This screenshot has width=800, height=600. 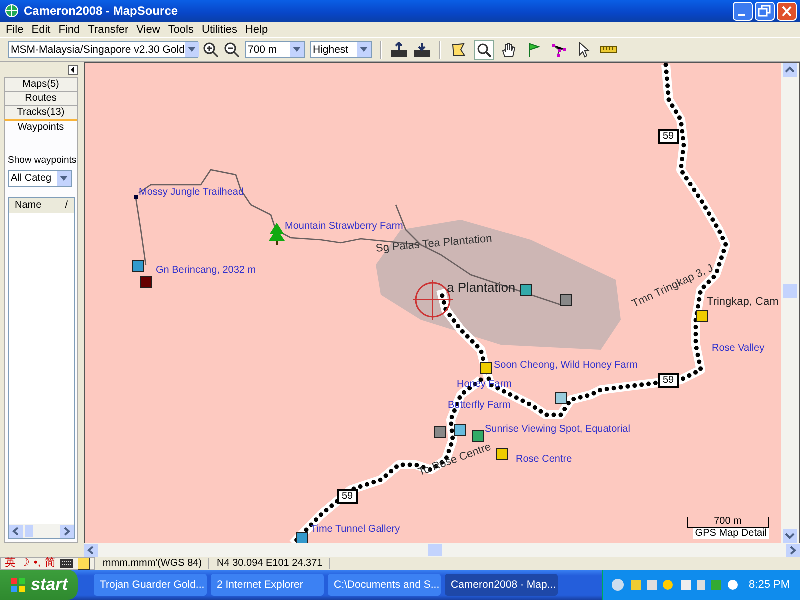 What do you see at coordinates (39, 585) in the screenshot?
I see `start-button: start` at bounding box center [39, 585].